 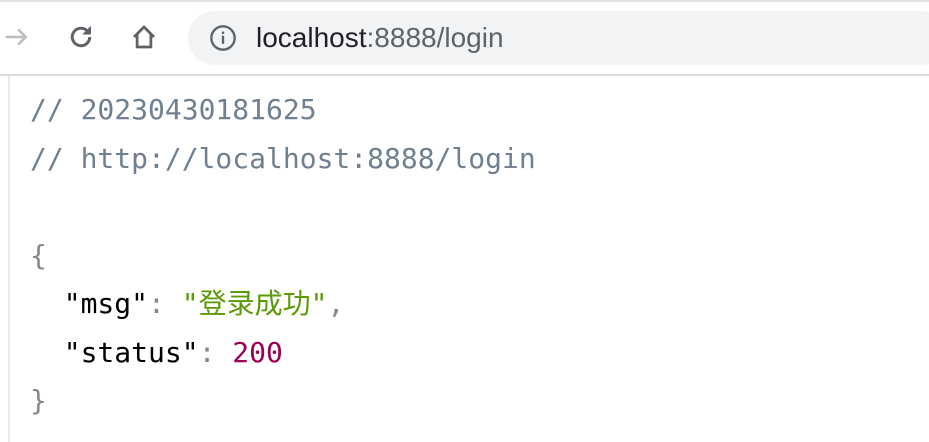 I want to click on open-brace: {, so click(x=38, y=255).